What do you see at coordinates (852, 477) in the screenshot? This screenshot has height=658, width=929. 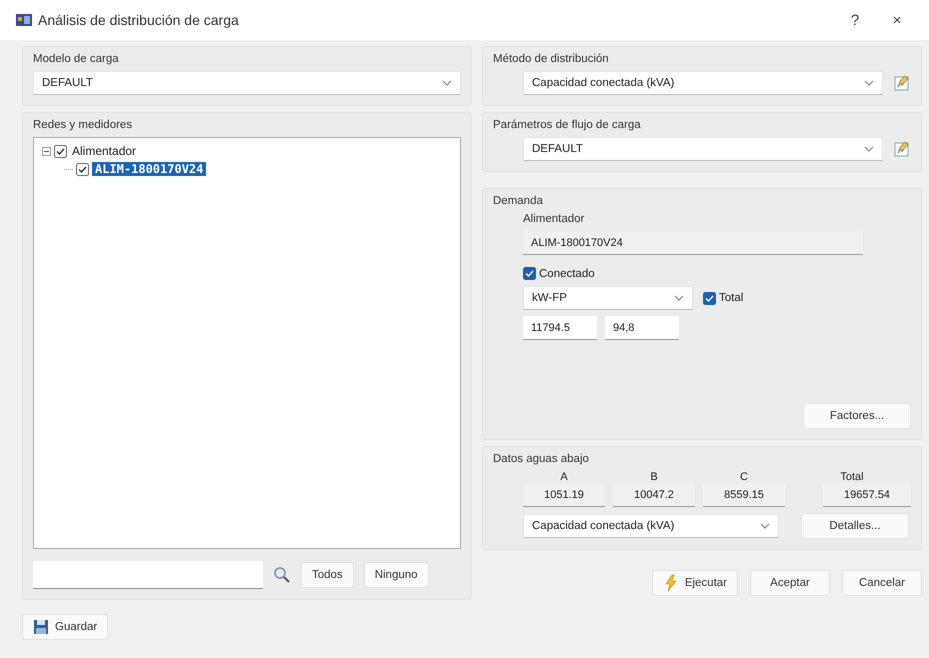 I see `column-header: Total` at bounding box center [852, 477].